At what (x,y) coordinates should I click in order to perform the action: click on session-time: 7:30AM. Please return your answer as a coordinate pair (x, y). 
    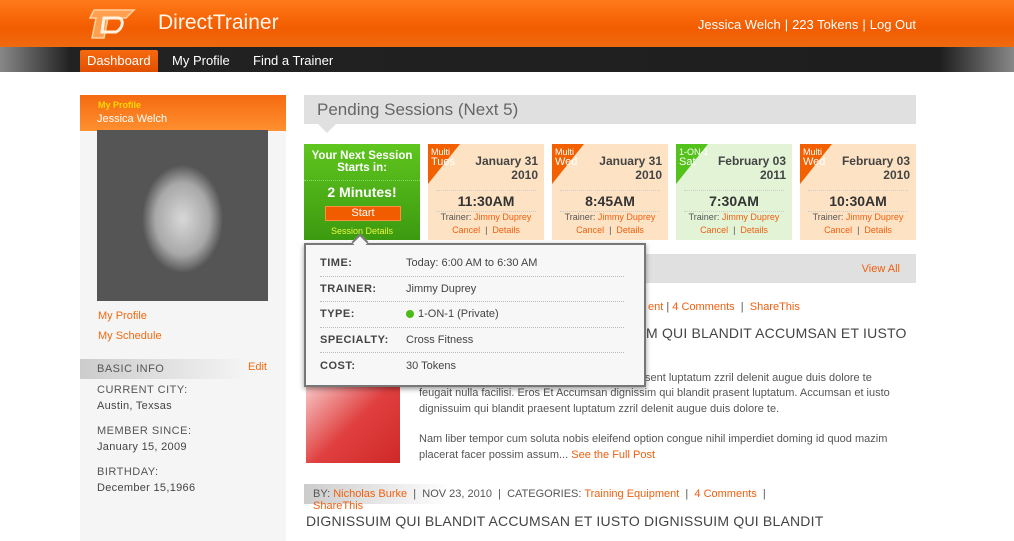
    Looking at the image, I should click on (734, 201).